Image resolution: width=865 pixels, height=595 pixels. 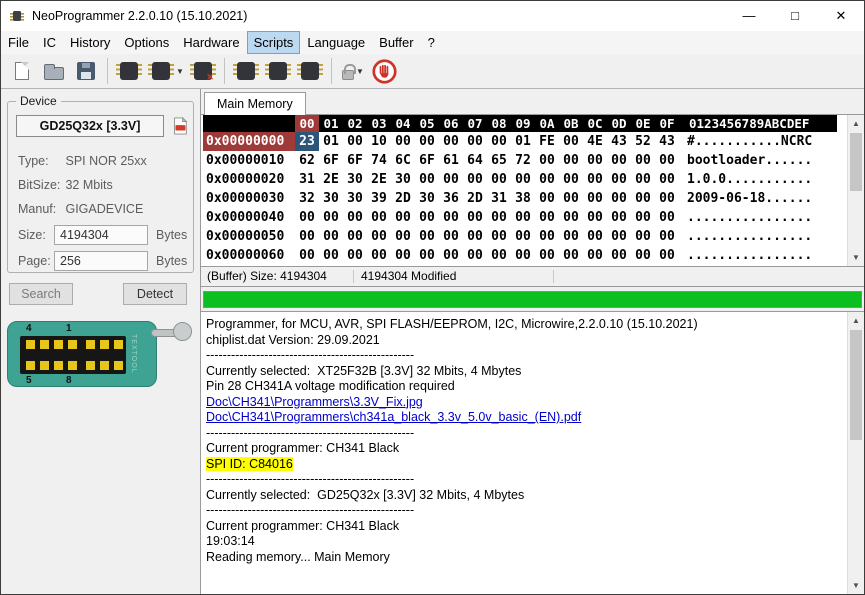 What do you see at coordinates (203, 71) in the screenshot?
I see `erase-chip-button: ✕` at bounding box center [203, 71].